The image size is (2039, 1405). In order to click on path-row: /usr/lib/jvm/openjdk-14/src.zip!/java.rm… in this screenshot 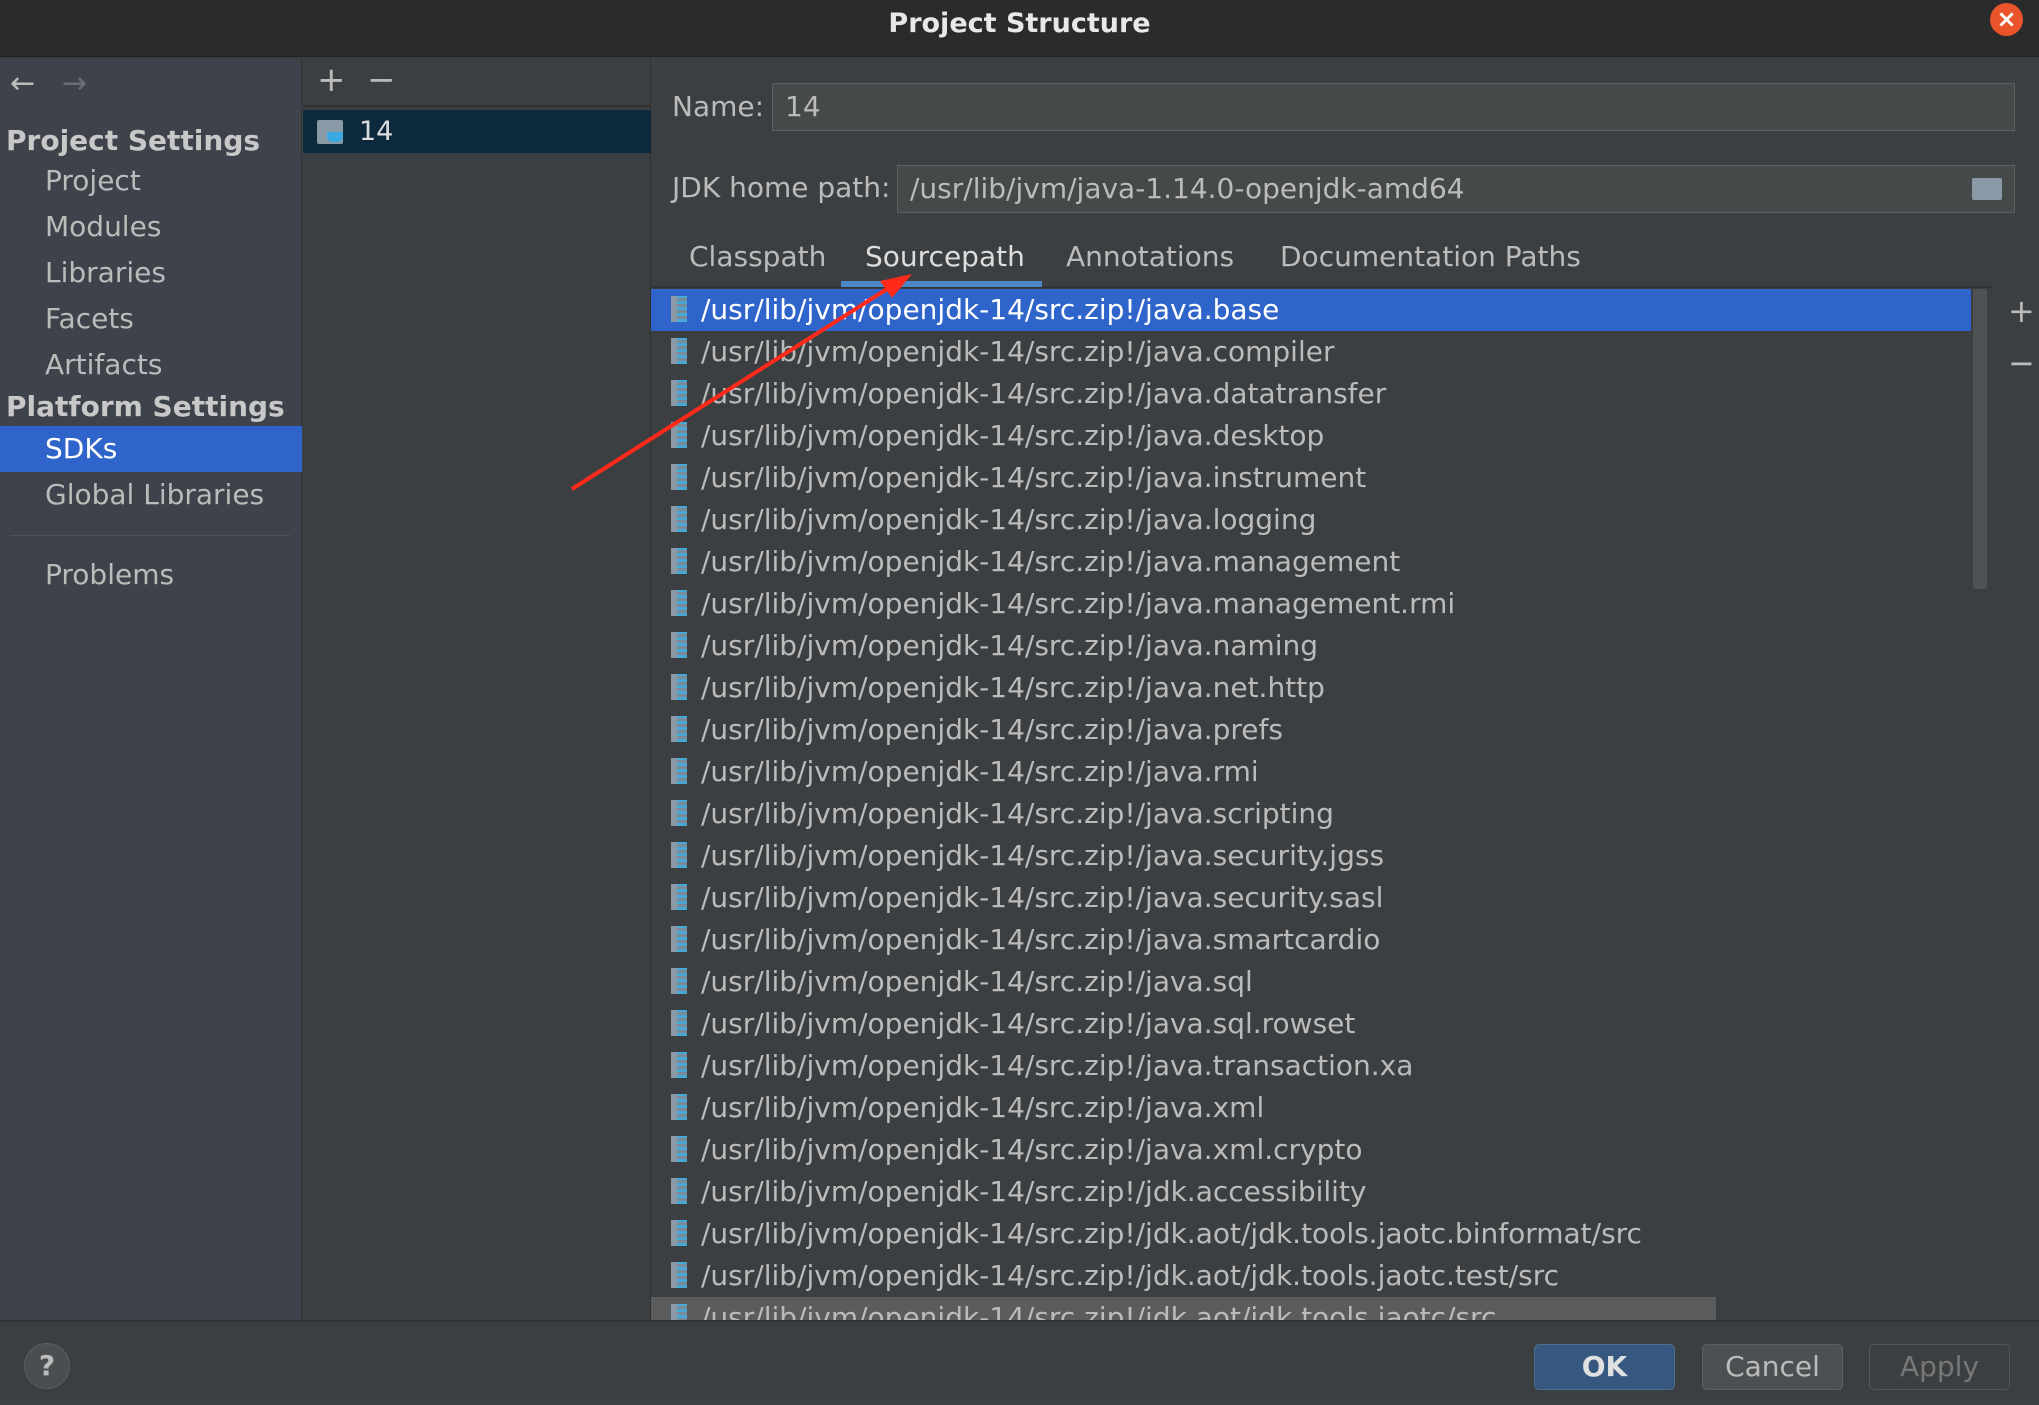, I will do `click(1311, 772)`.